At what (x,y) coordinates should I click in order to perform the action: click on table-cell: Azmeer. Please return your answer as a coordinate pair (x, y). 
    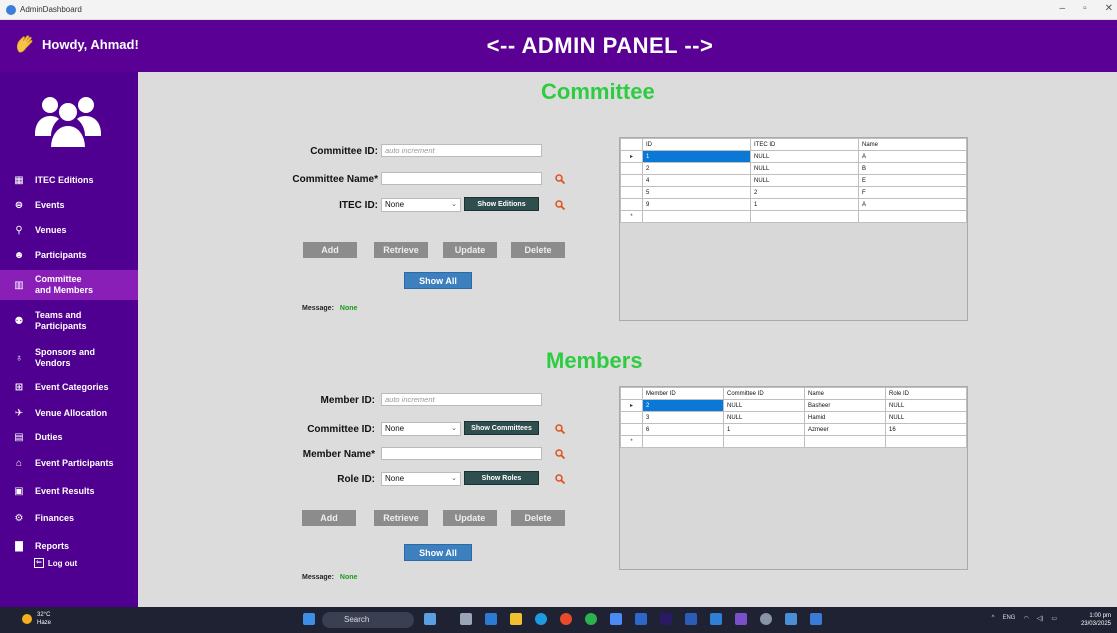
    Looking at the image, I should click on (845, 429).